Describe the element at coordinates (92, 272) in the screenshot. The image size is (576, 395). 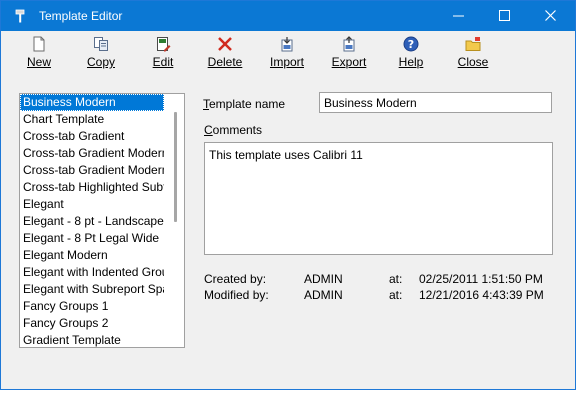
I see `list-item: Elegant with Indented Groups` at that location.